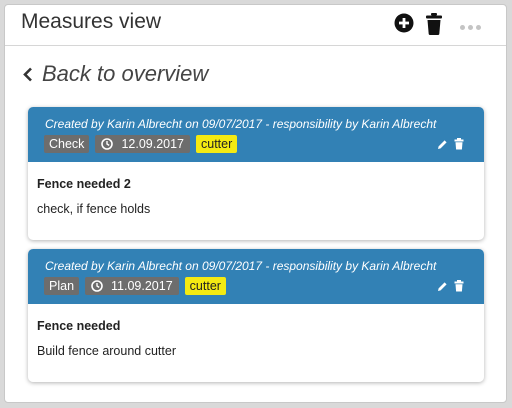 This screenshot has width=512, height=408. What do you see at coordinates (62, 286) in the screenshot?
I see `measure-type-badge: Plan` at bounding box center [62, 286].